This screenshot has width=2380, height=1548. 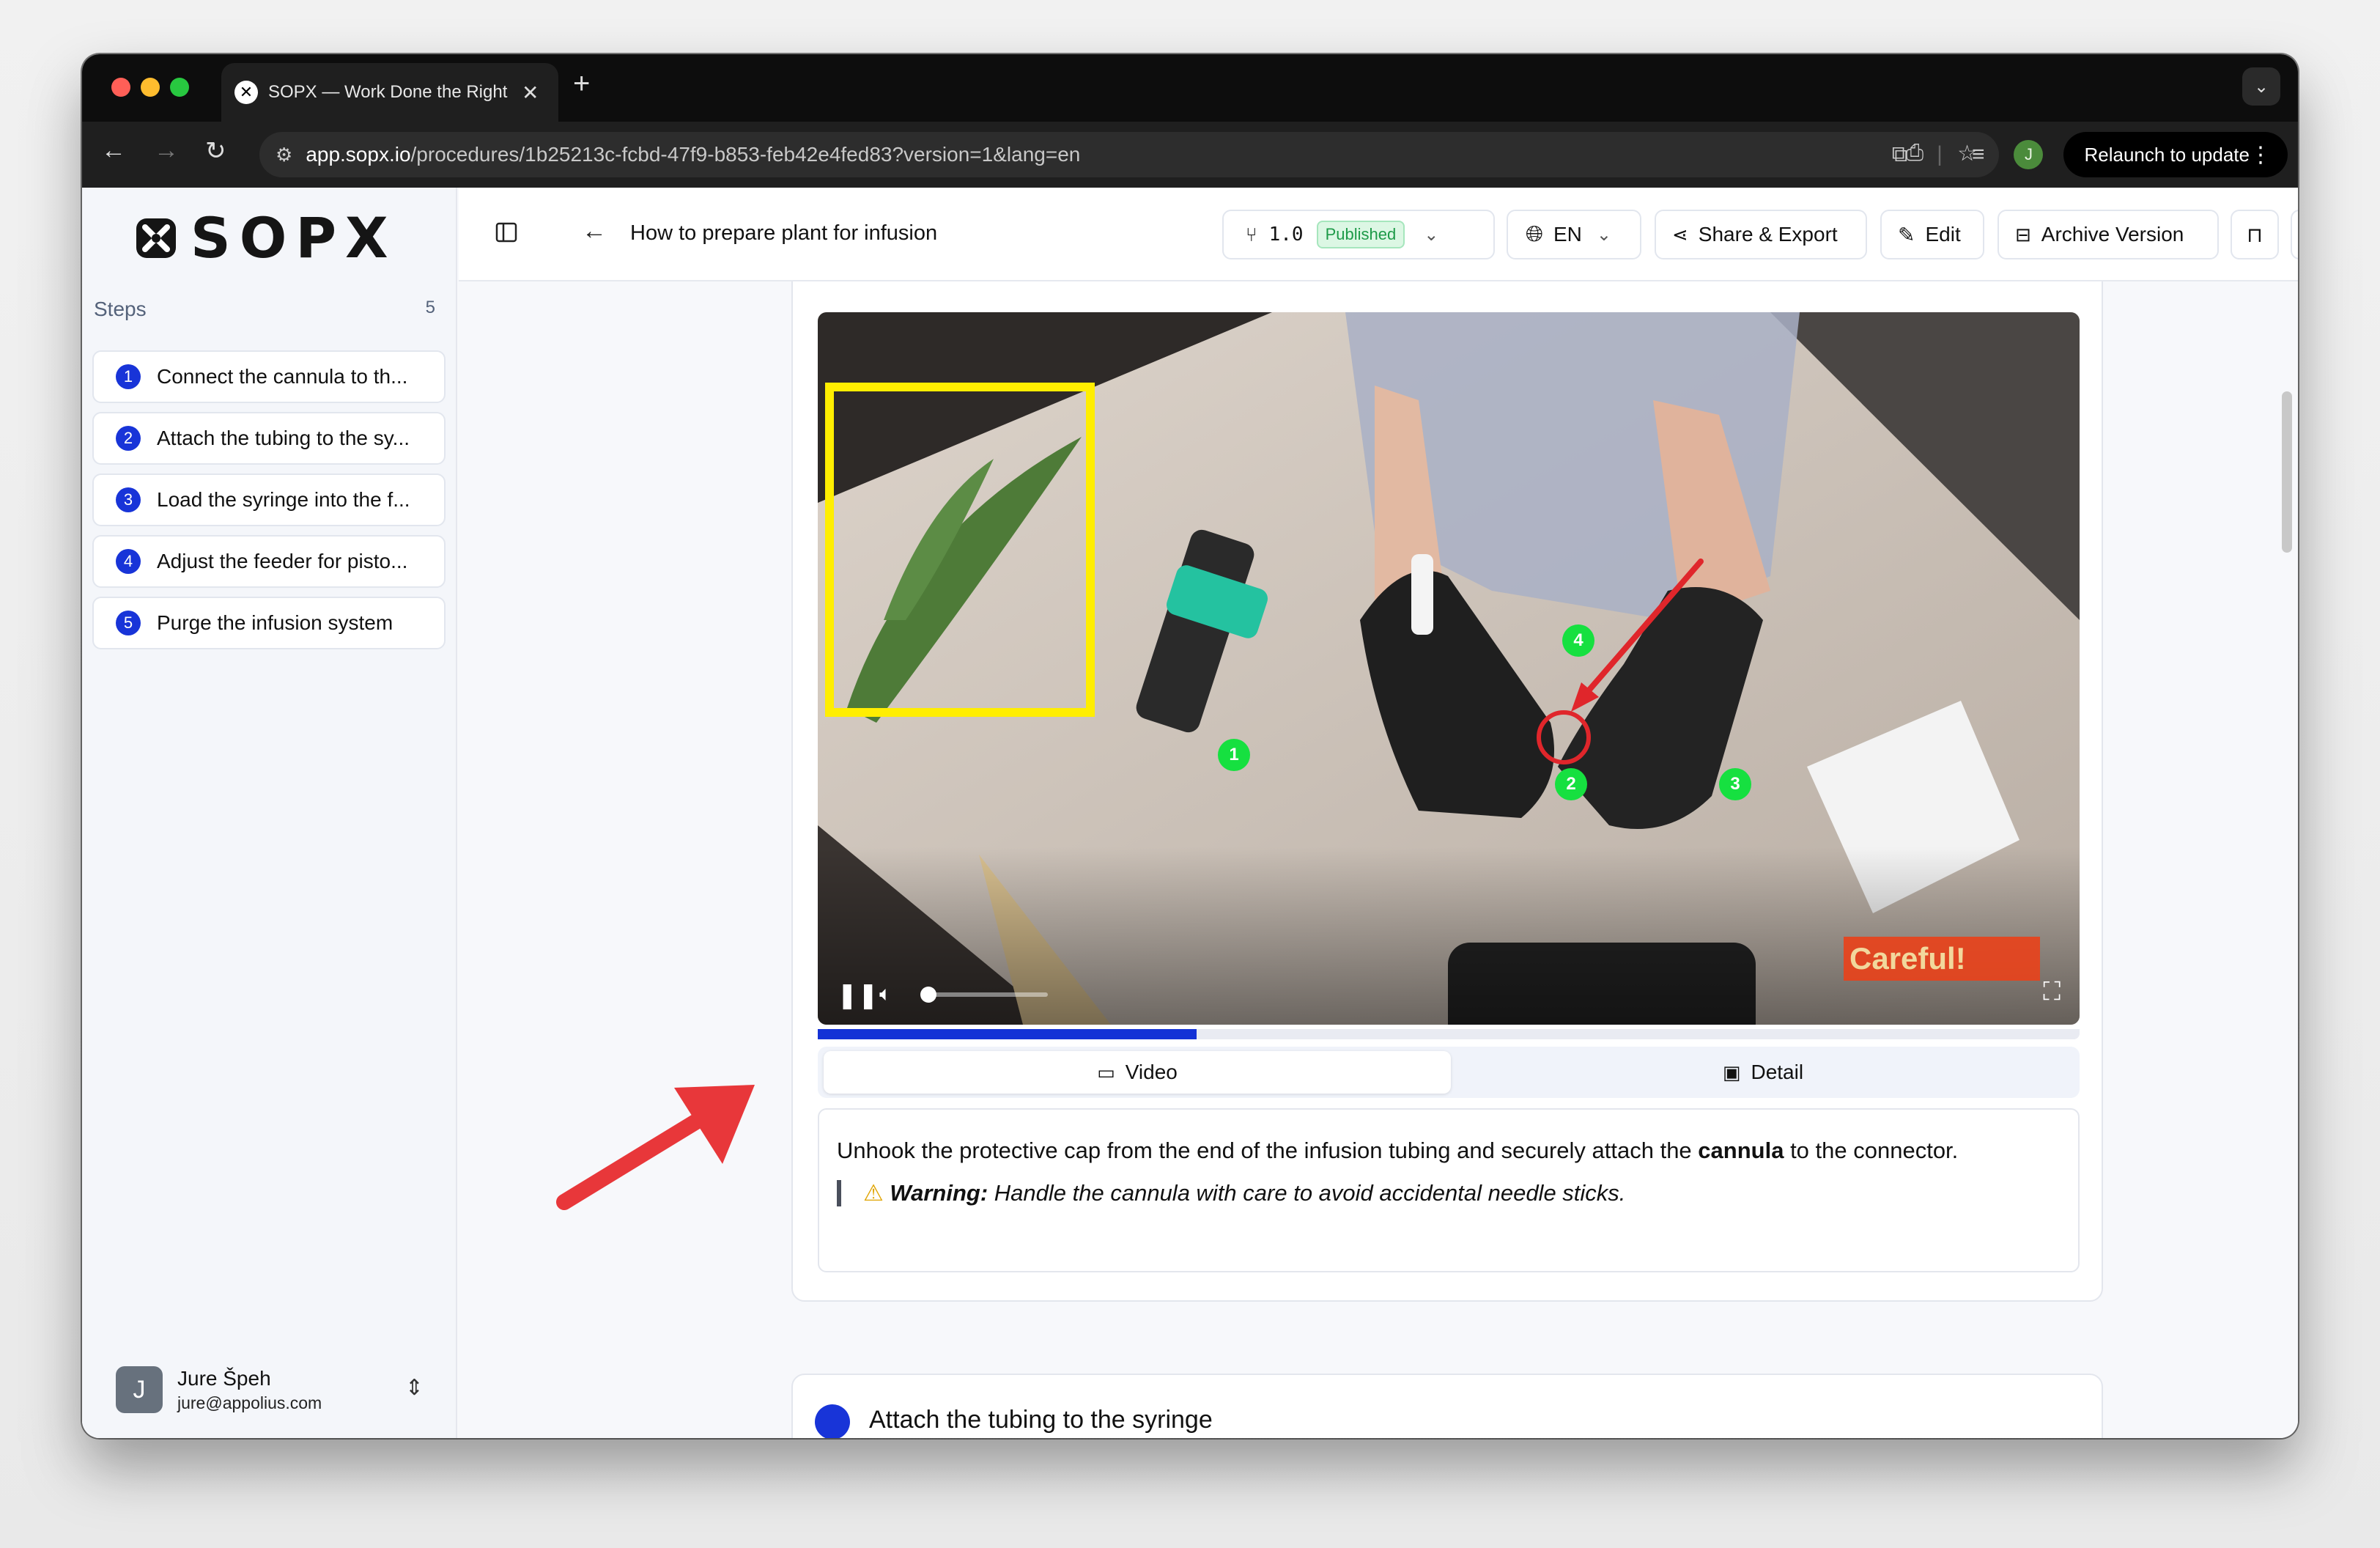 What do you see at coordinates (179, 87) in the screenshot?
I see `zoom-window-button` at bounding box center [179, 87].